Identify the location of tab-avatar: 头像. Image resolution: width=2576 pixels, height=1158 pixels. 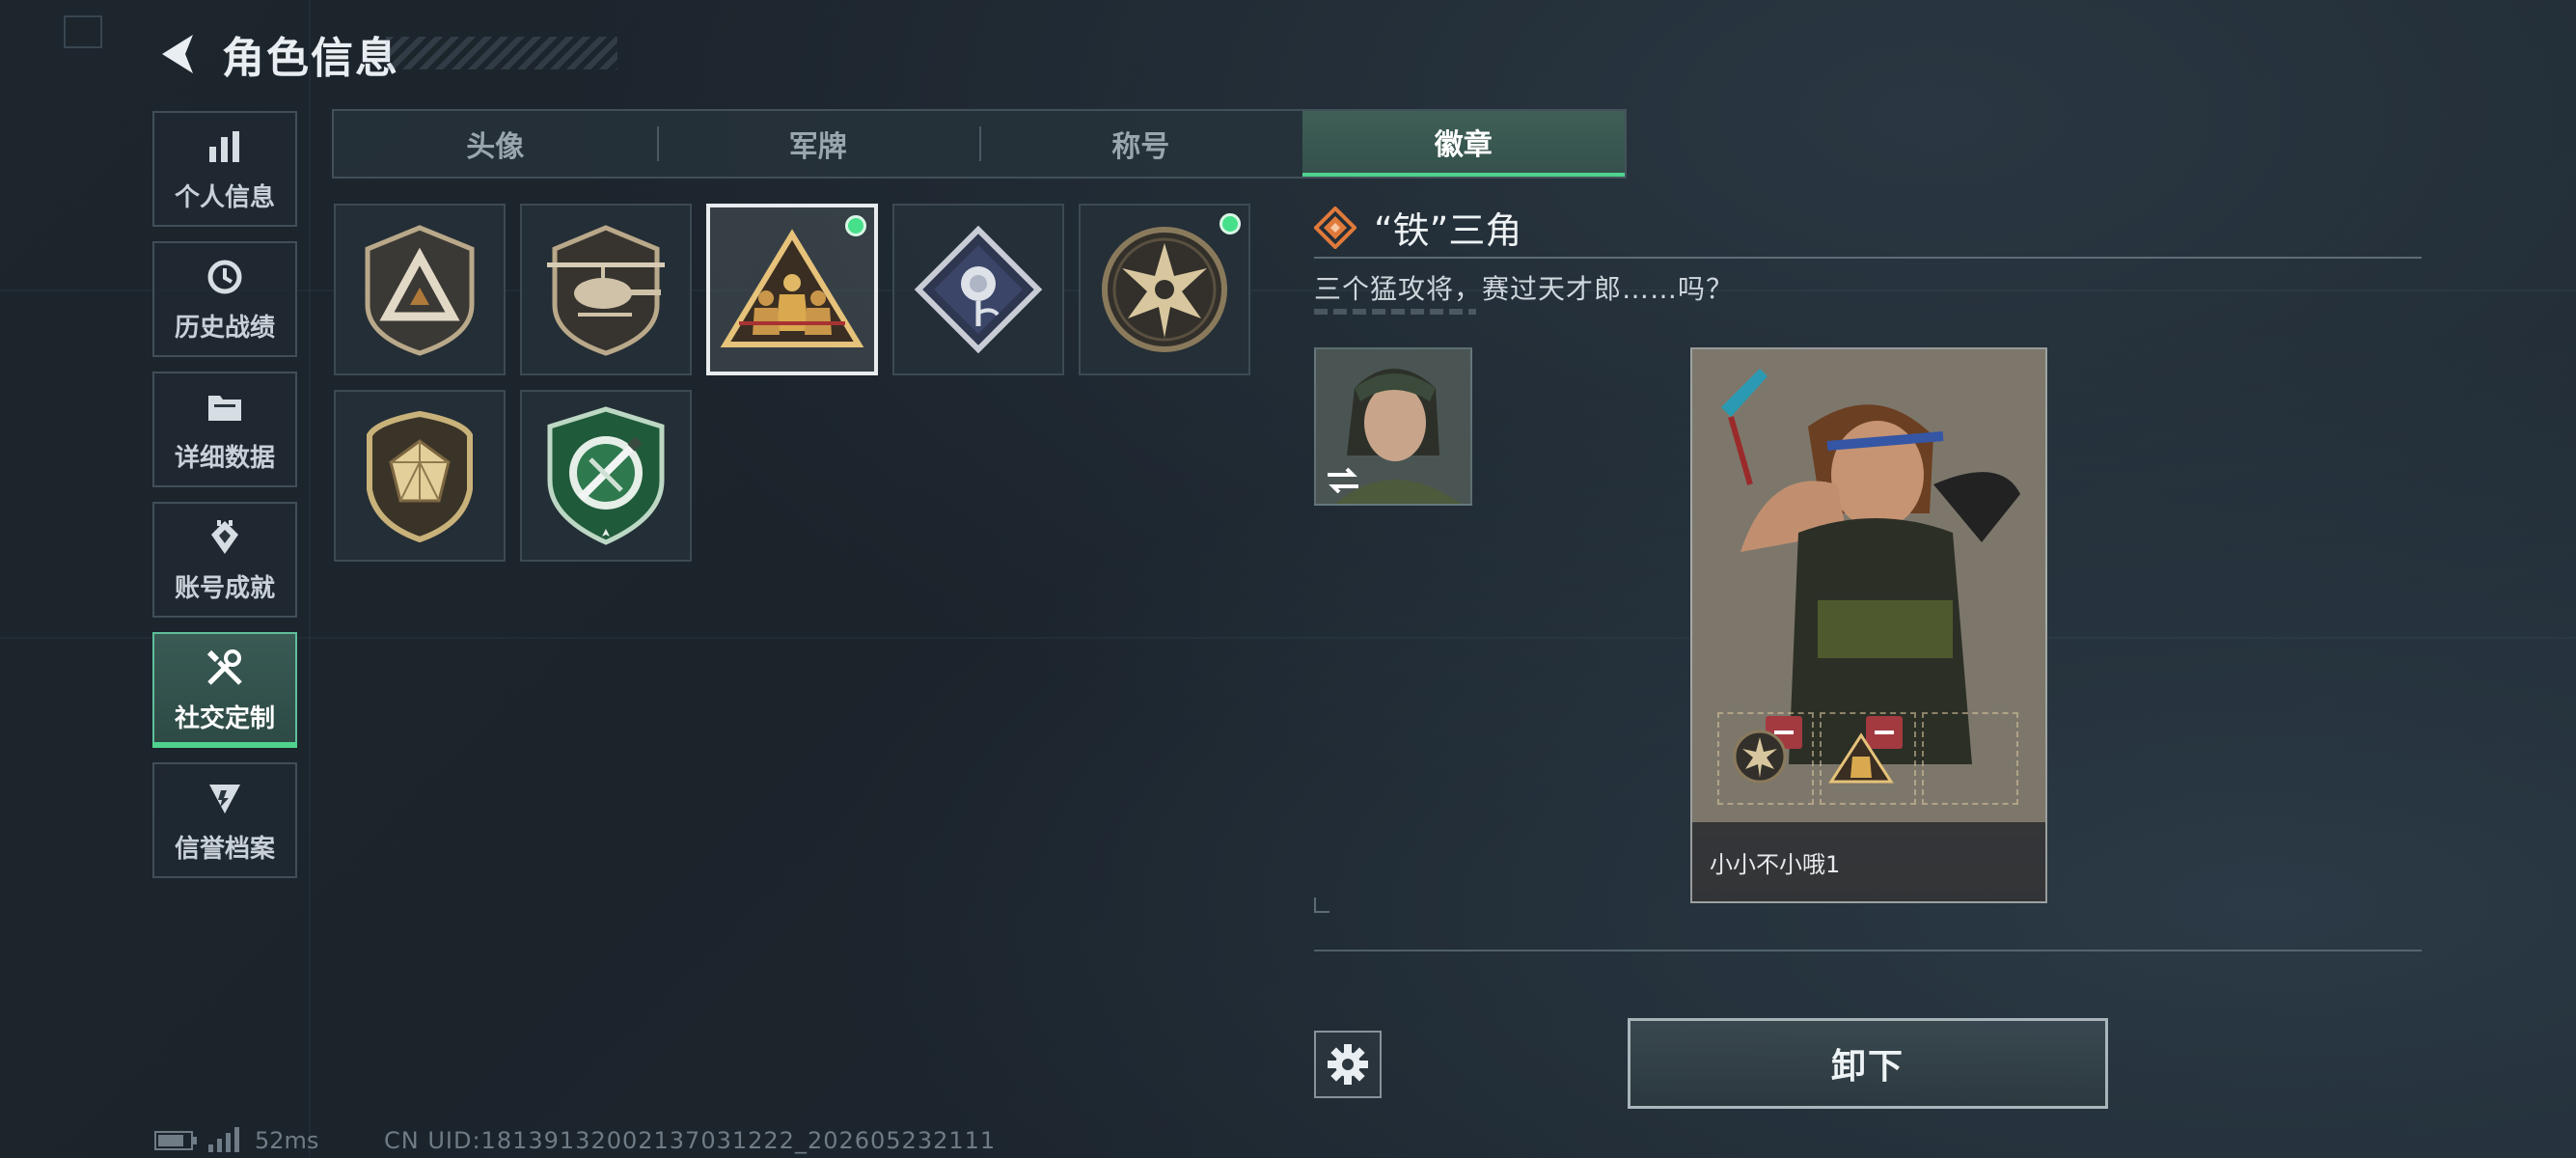
(495, 144).